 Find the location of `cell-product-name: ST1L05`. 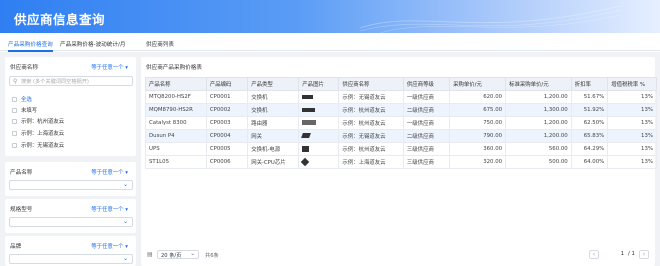

cell-product-name: ST1L05 is located at coordinates (176, 162).